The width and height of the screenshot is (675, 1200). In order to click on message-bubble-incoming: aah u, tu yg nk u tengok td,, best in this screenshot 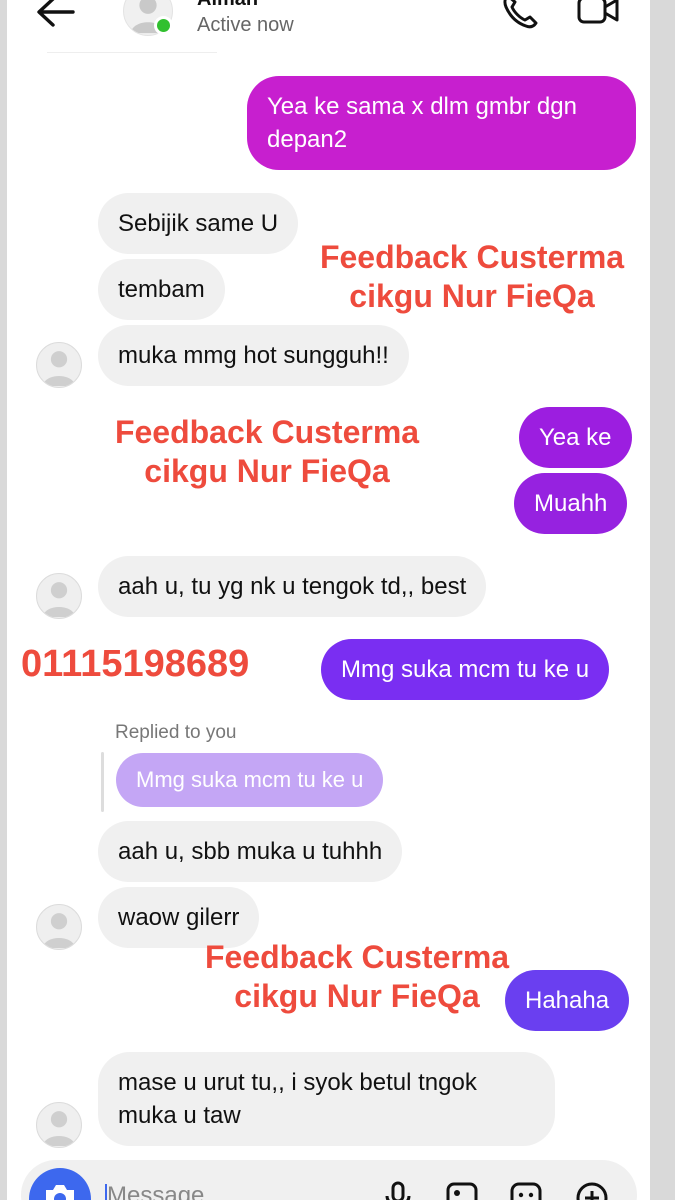, I will do `click(292, 586)`.